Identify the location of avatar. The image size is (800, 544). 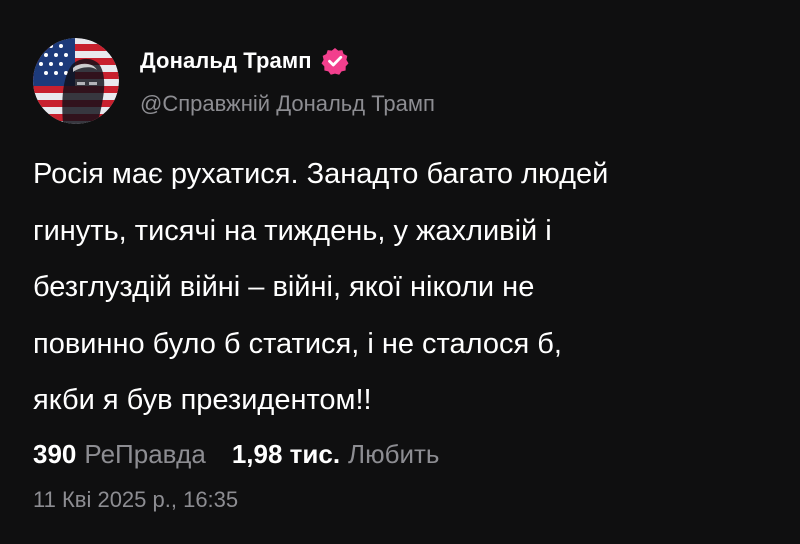
(76, 81).